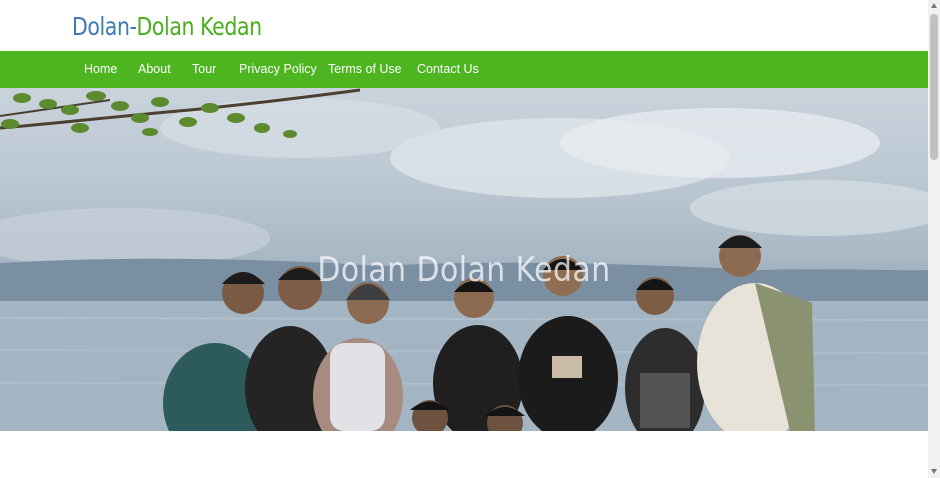 Image resolution: width=940 pixels, height=478 pixels. I want to click on page-scrollbar, so click(934, 239).